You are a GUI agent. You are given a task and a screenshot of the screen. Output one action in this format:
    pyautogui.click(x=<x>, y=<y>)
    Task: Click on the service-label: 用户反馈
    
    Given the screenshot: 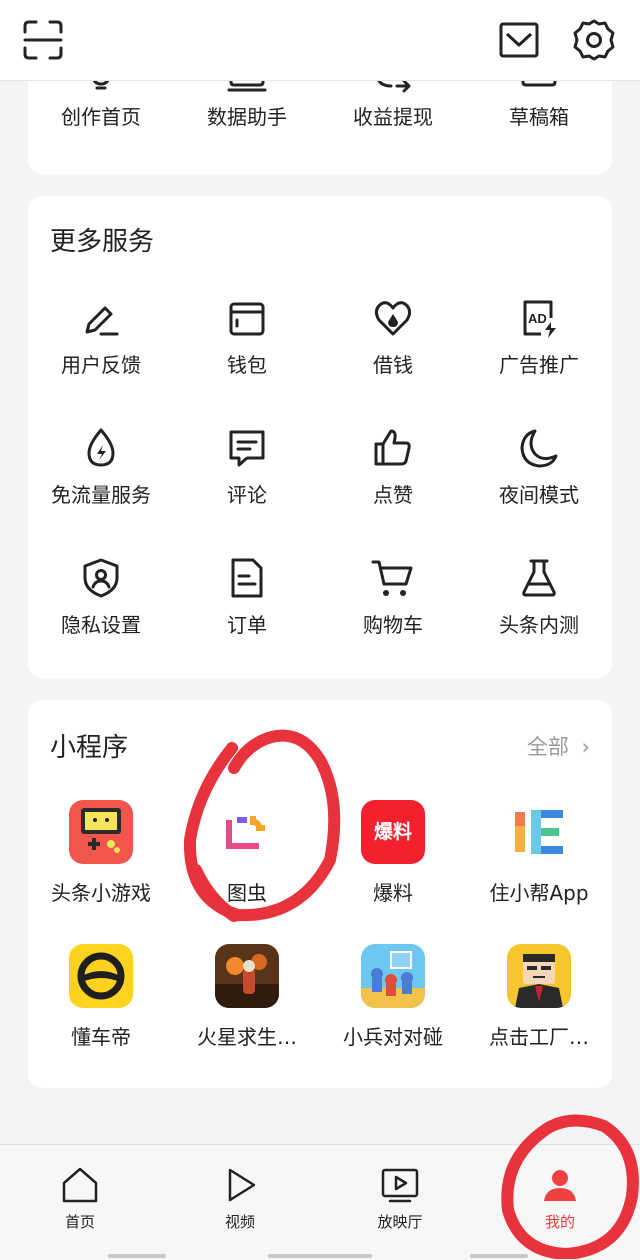 What is the action you would take?
    pyautogui.click(x=101, y=365)
    